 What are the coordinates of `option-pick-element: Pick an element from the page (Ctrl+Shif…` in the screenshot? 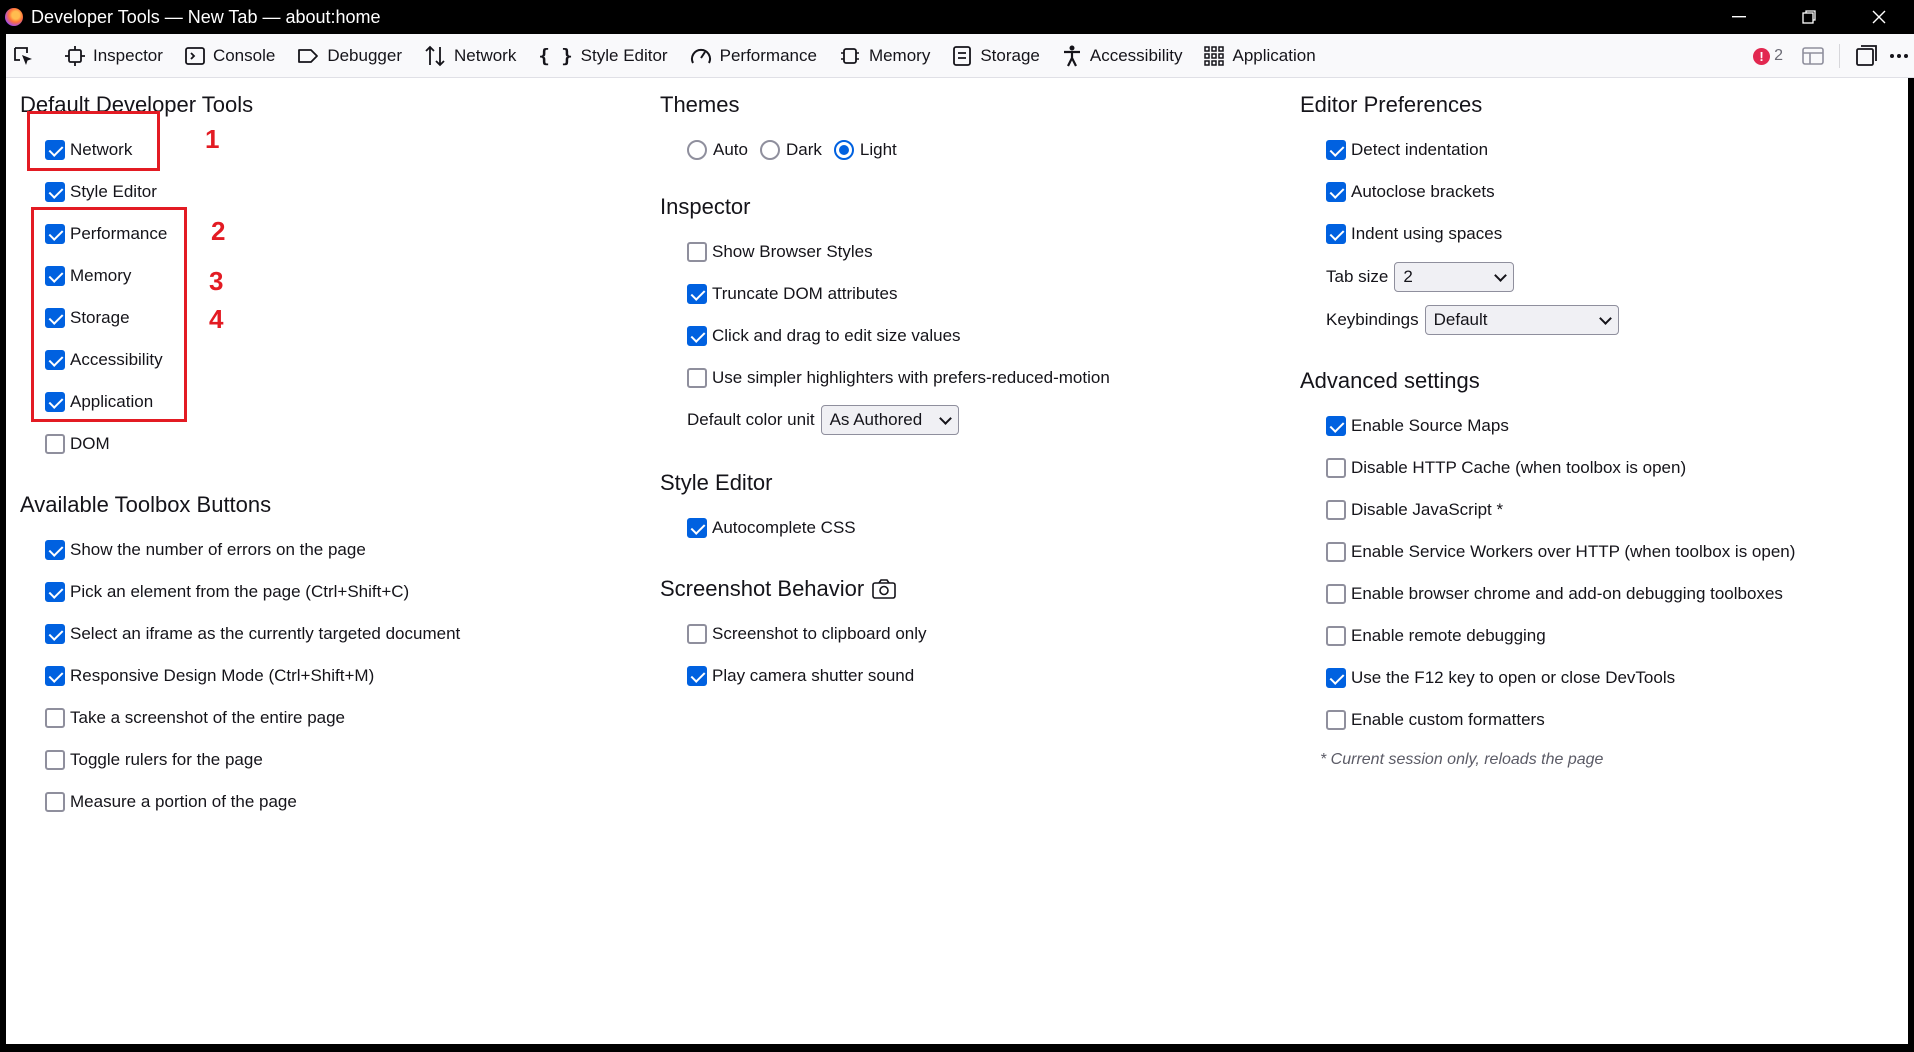 It's located at (227, 592).